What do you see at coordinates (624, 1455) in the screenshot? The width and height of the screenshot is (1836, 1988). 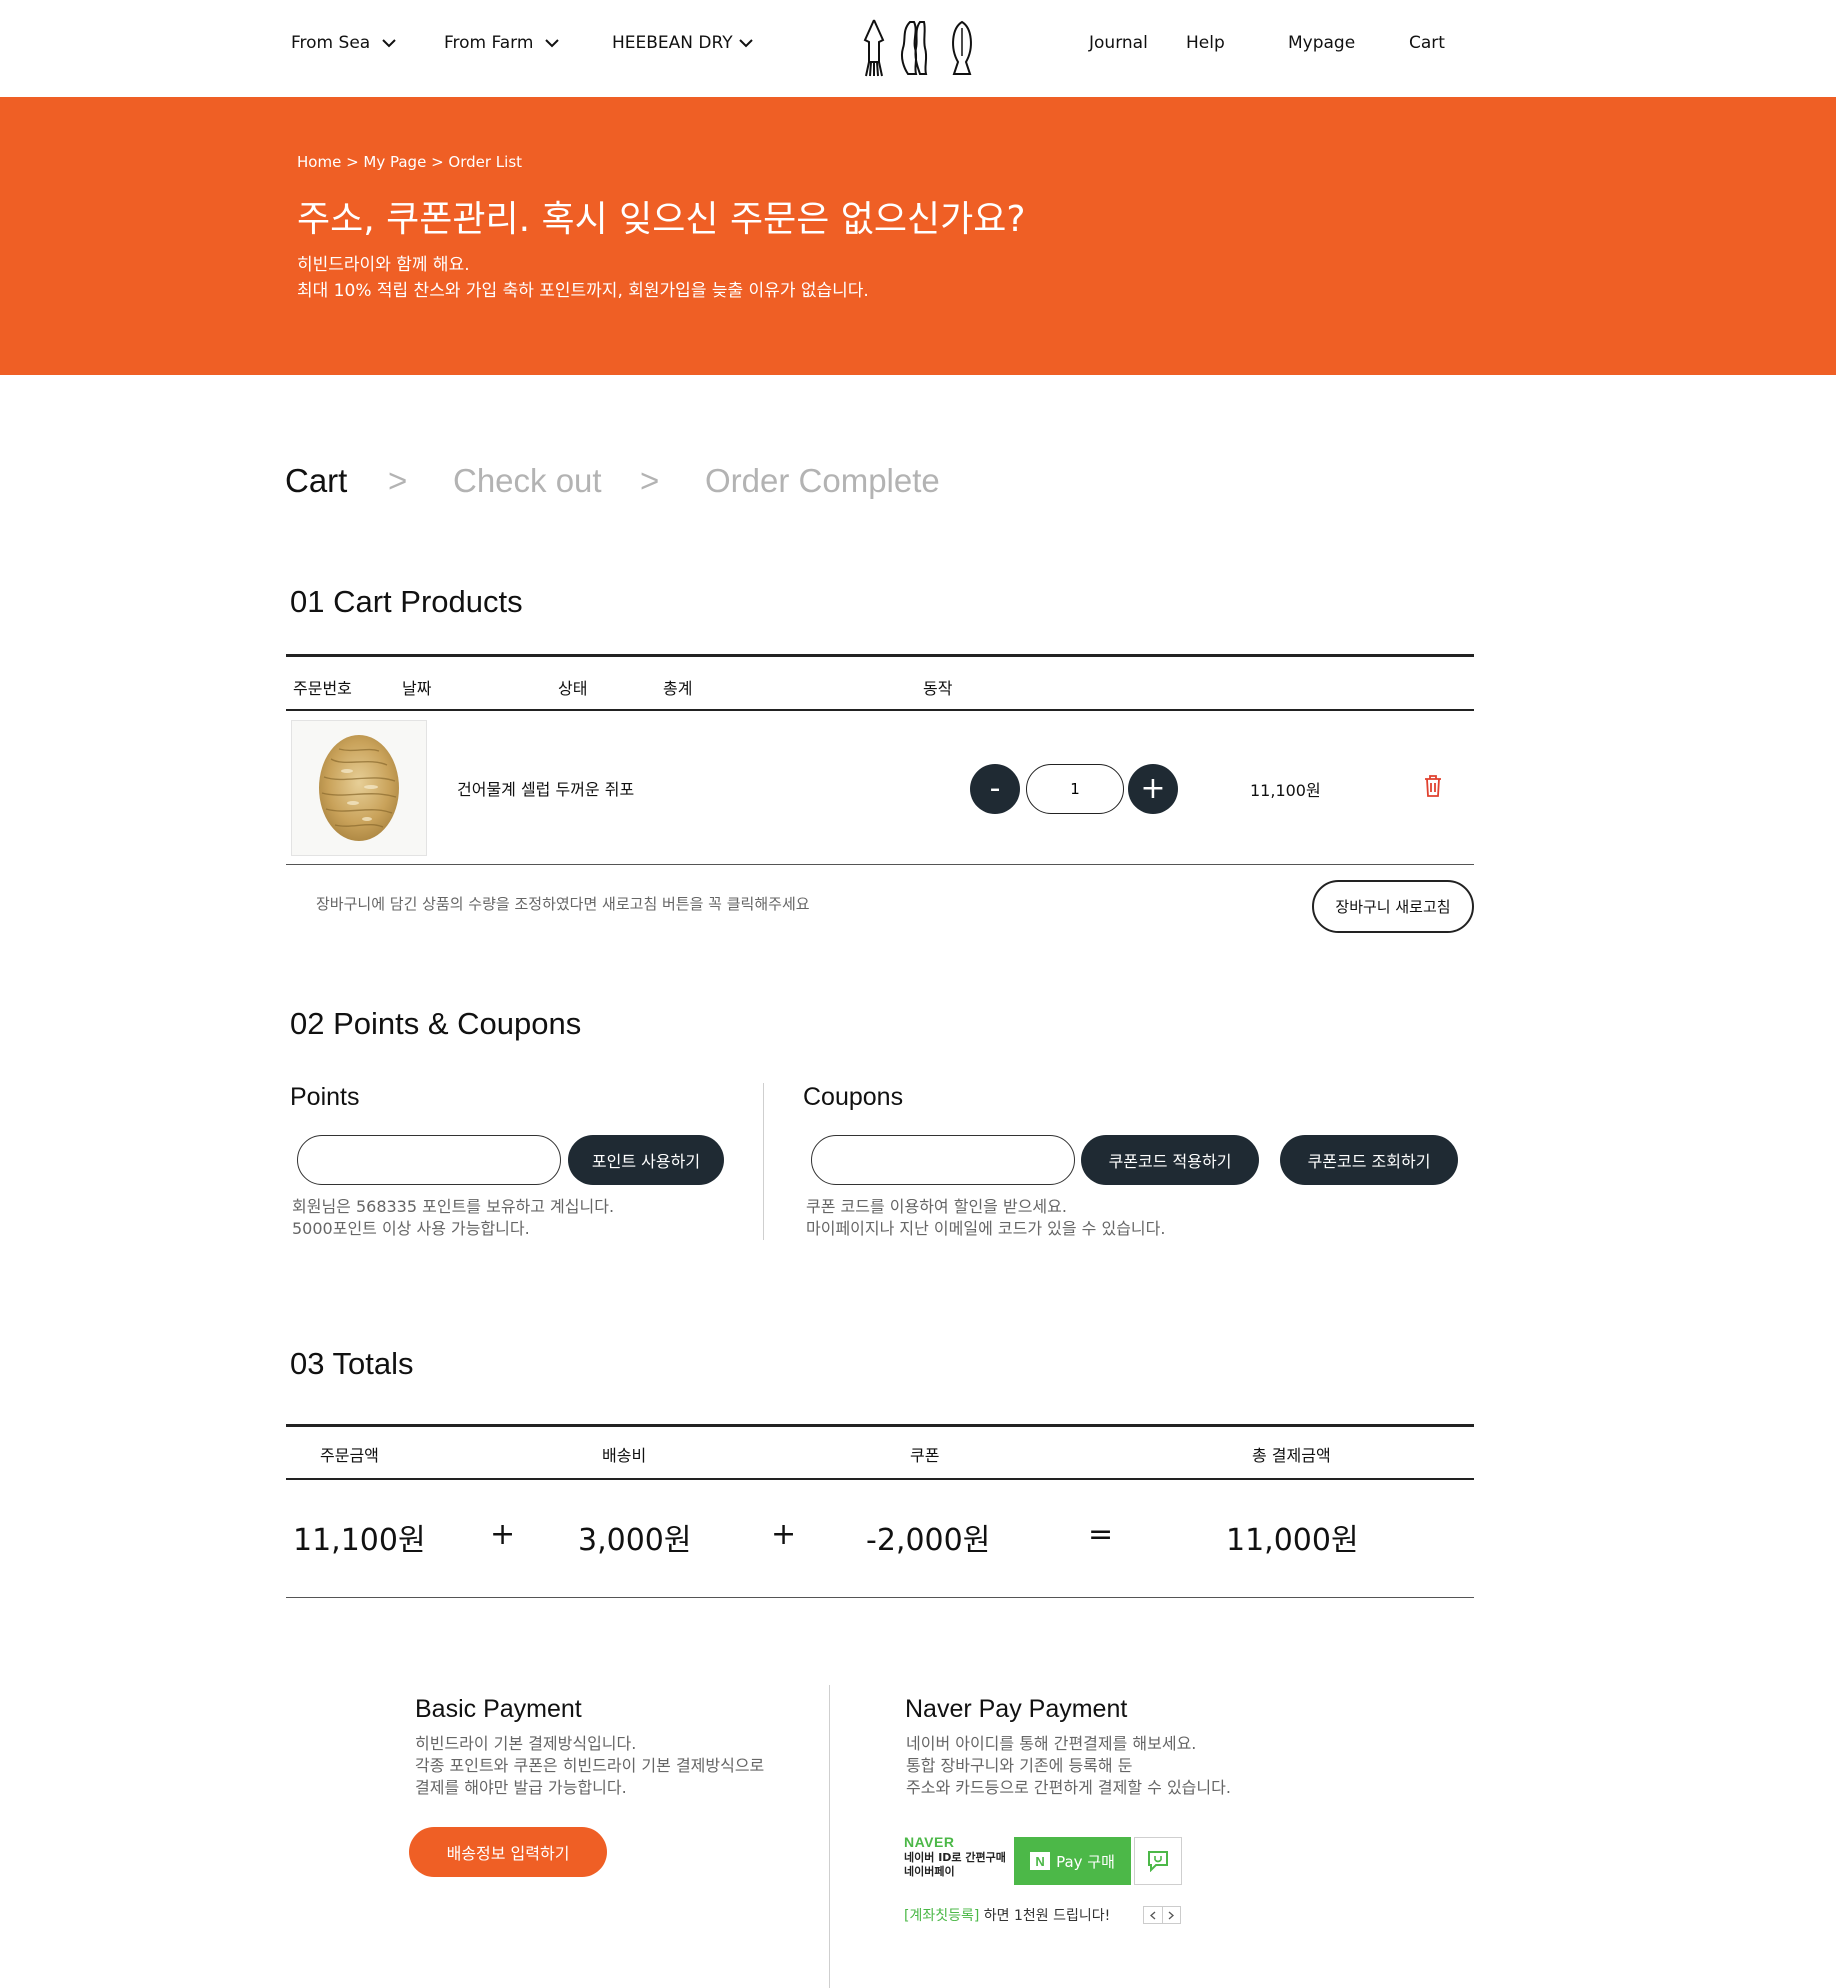 I see `totals-column-header: 배송비` at bounding box center [624, 1455].